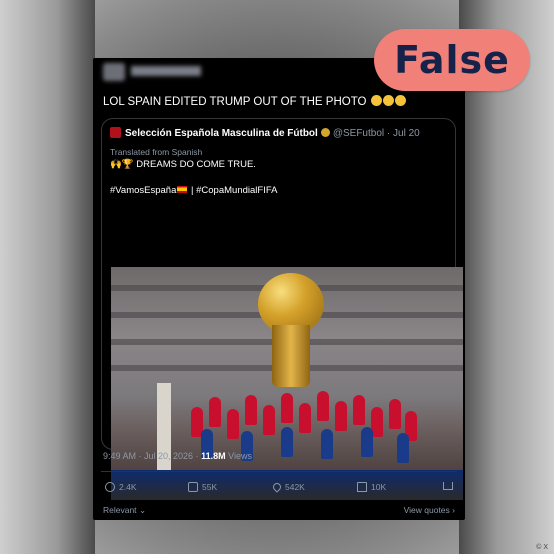  I want to click on quoted-handle: @SEFutbol, so click(358, 133).